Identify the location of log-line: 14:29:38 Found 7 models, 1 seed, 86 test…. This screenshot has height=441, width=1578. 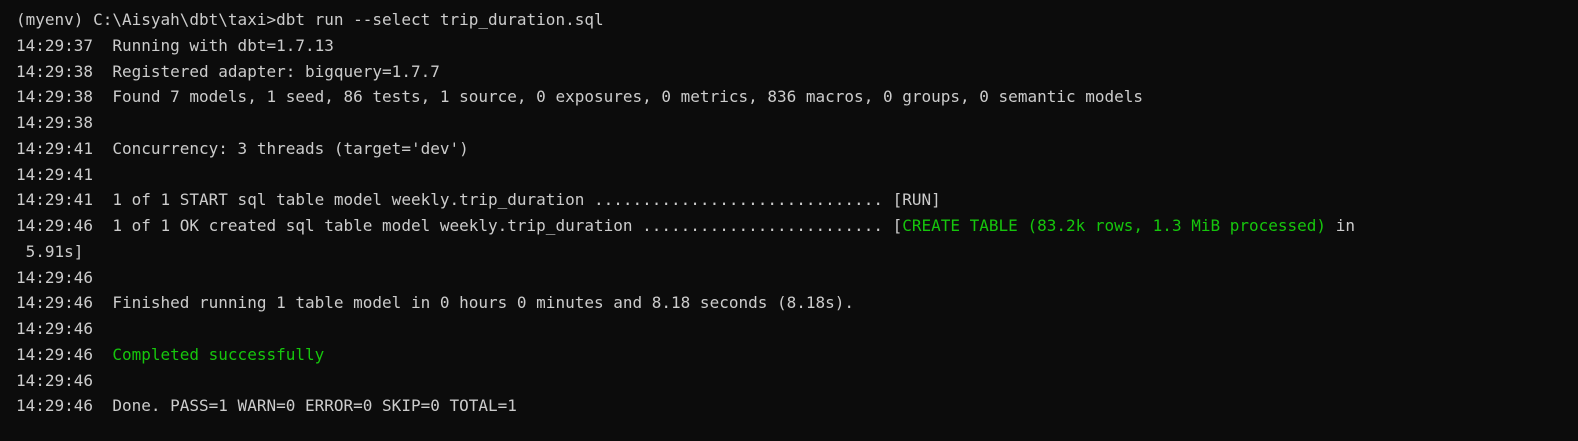
(797, 97).